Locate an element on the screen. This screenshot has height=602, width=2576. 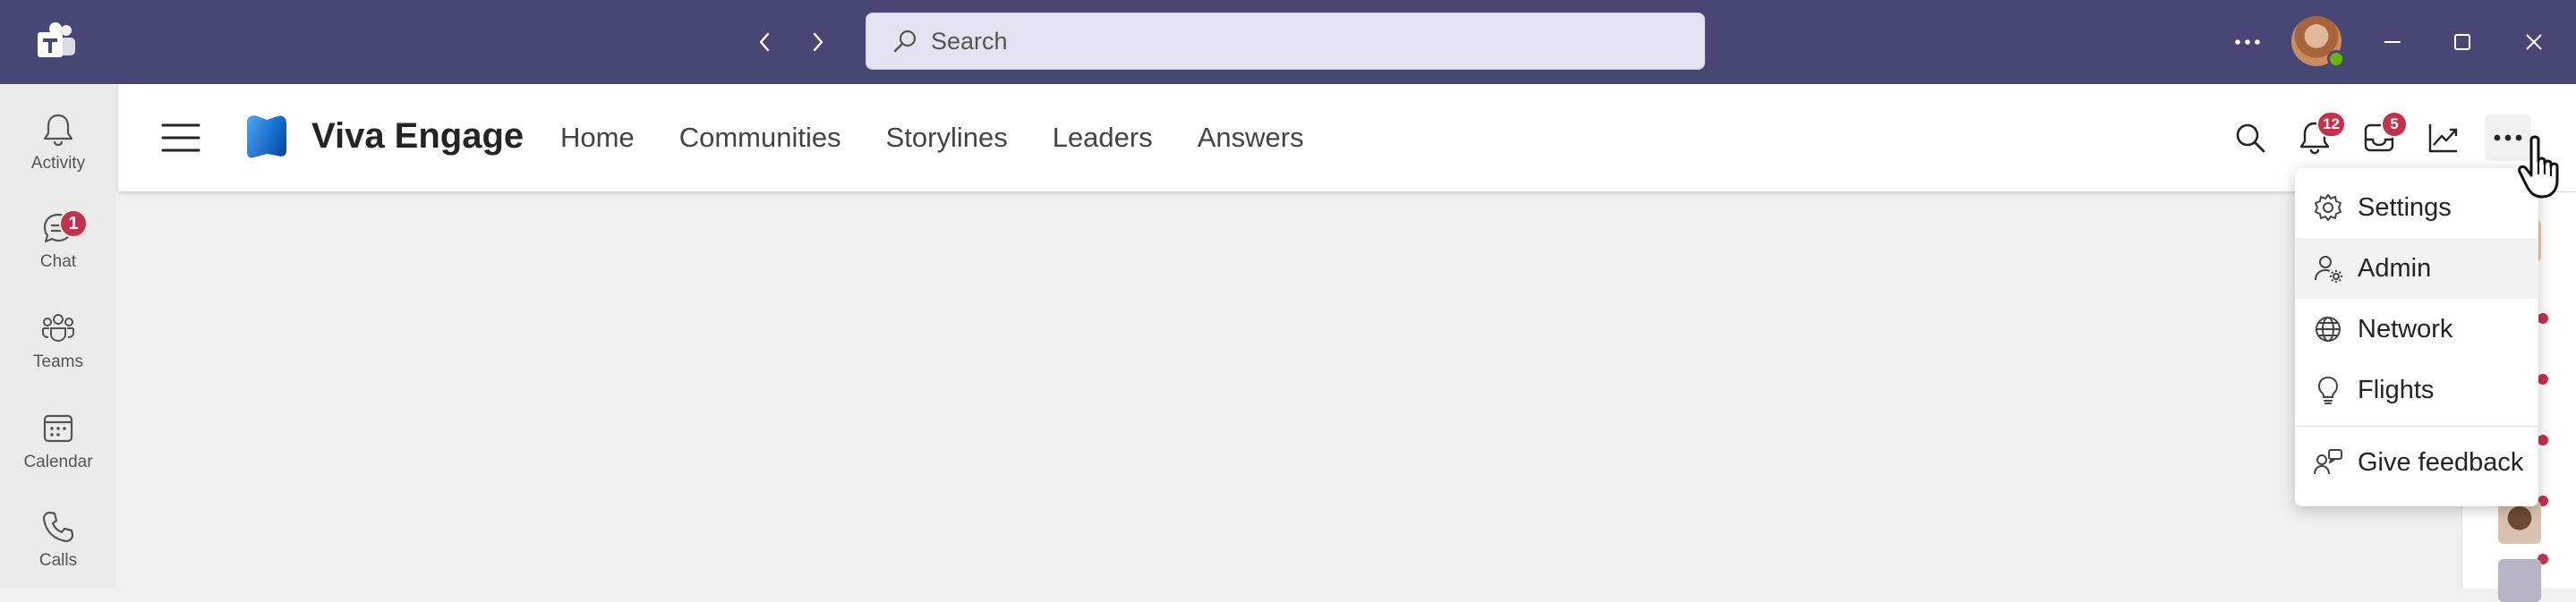
menu-item-admin: Admin is located at coordinates (2416, 269).